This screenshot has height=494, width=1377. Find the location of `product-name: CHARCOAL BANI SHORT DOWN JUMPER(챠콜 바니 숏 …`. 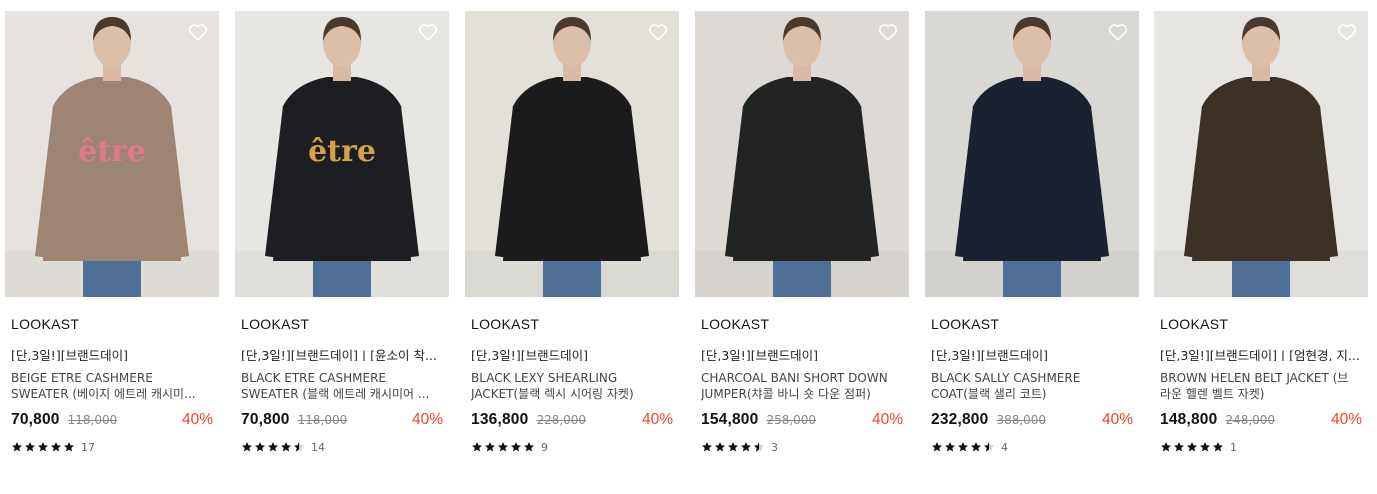

product-name: CHARCOAL BANI SHORT DOWN JUMPER(챠콜 바니 숏 … is located at coordinates (802, 386).